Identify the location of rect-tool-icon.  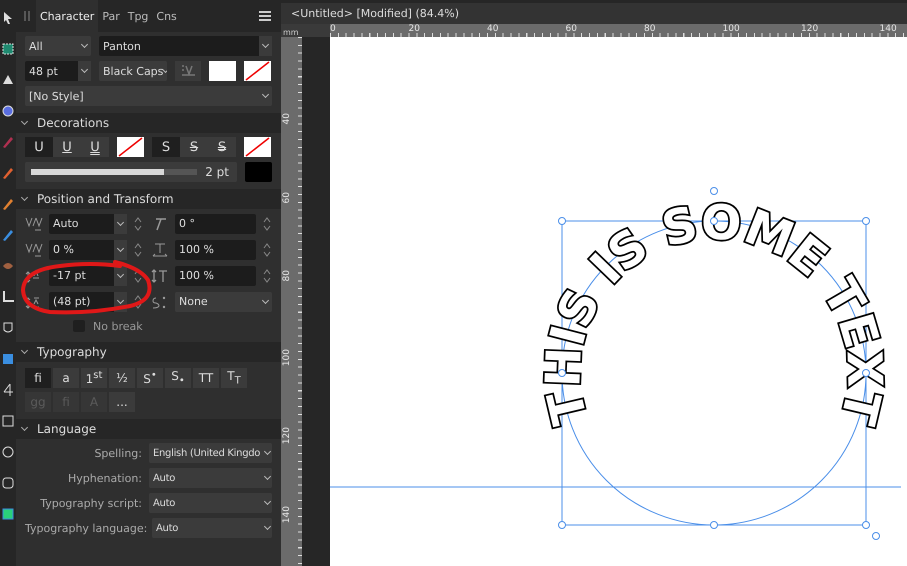
(8, 421).